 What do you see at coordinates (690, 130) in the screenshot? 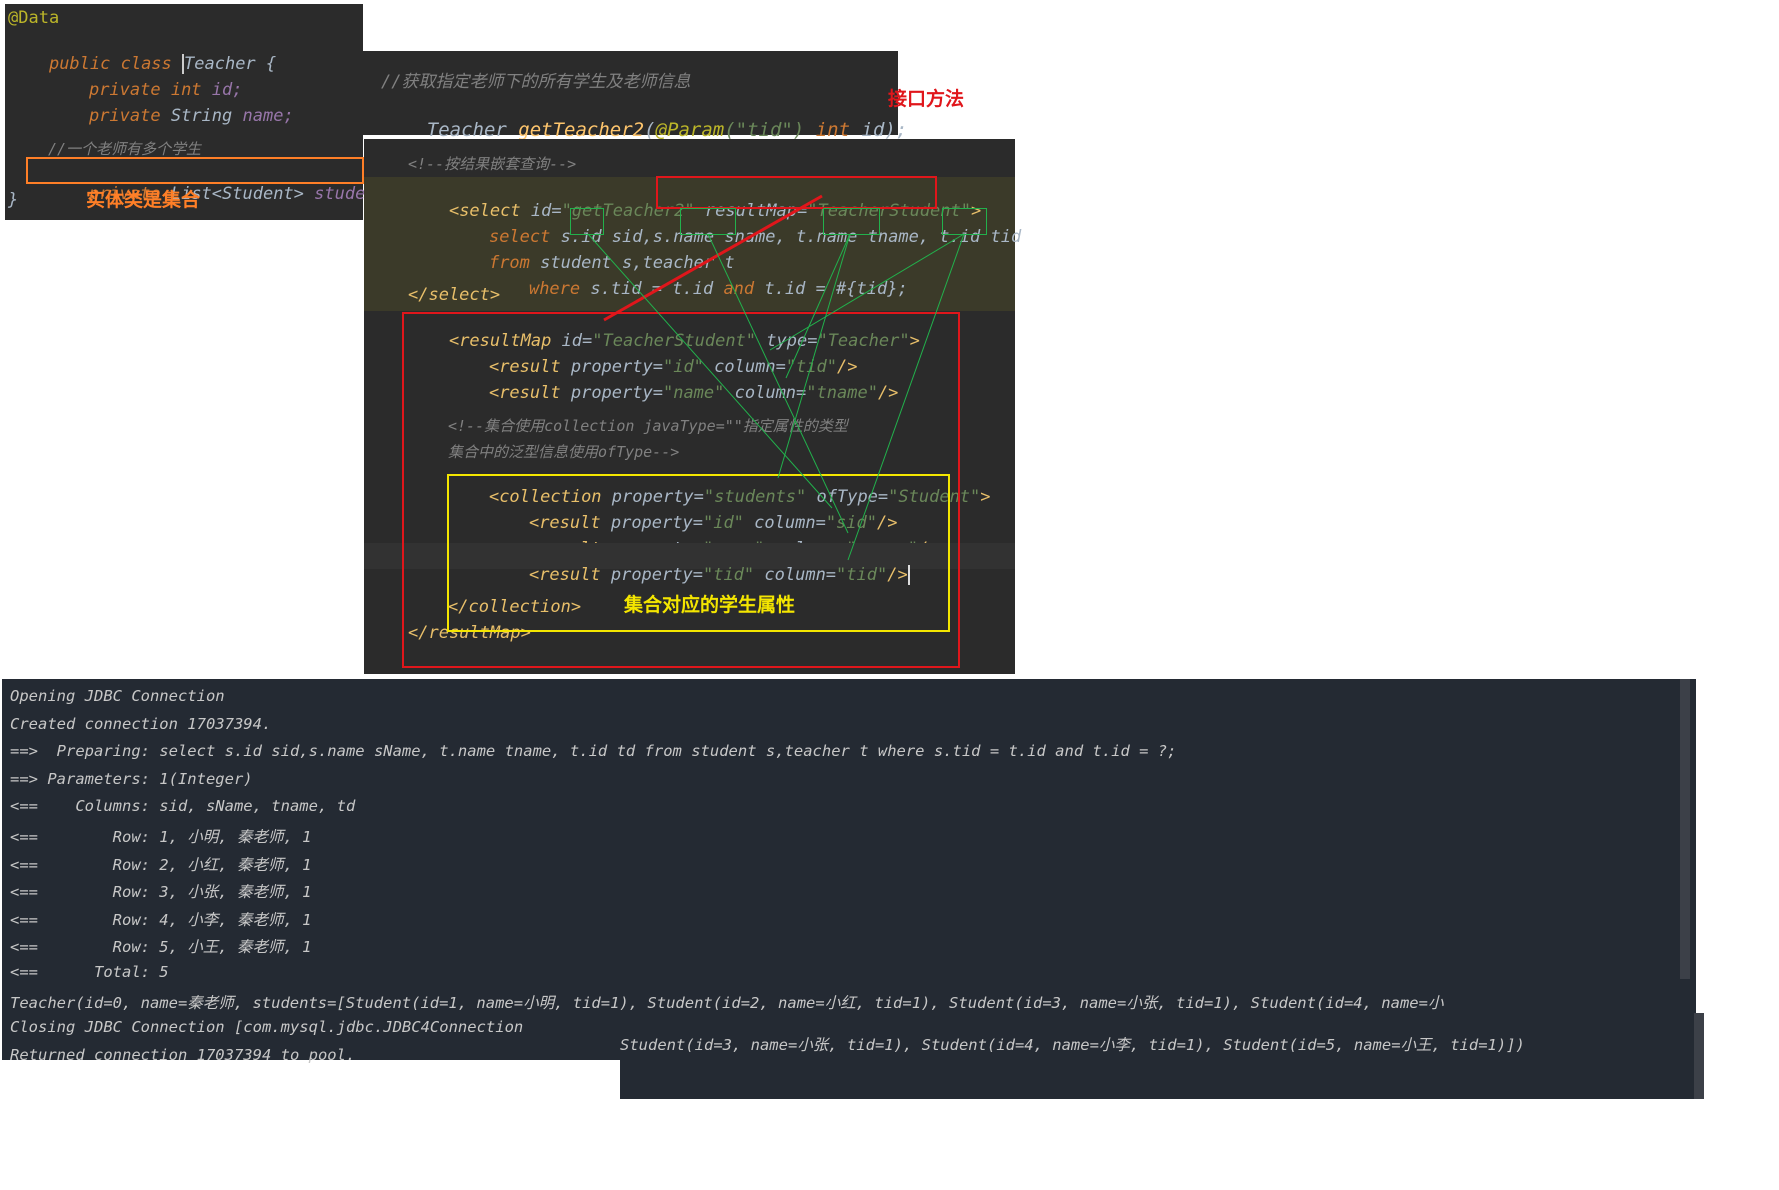
I see `param-annotation: @Param` at bounding box center [690, 130].